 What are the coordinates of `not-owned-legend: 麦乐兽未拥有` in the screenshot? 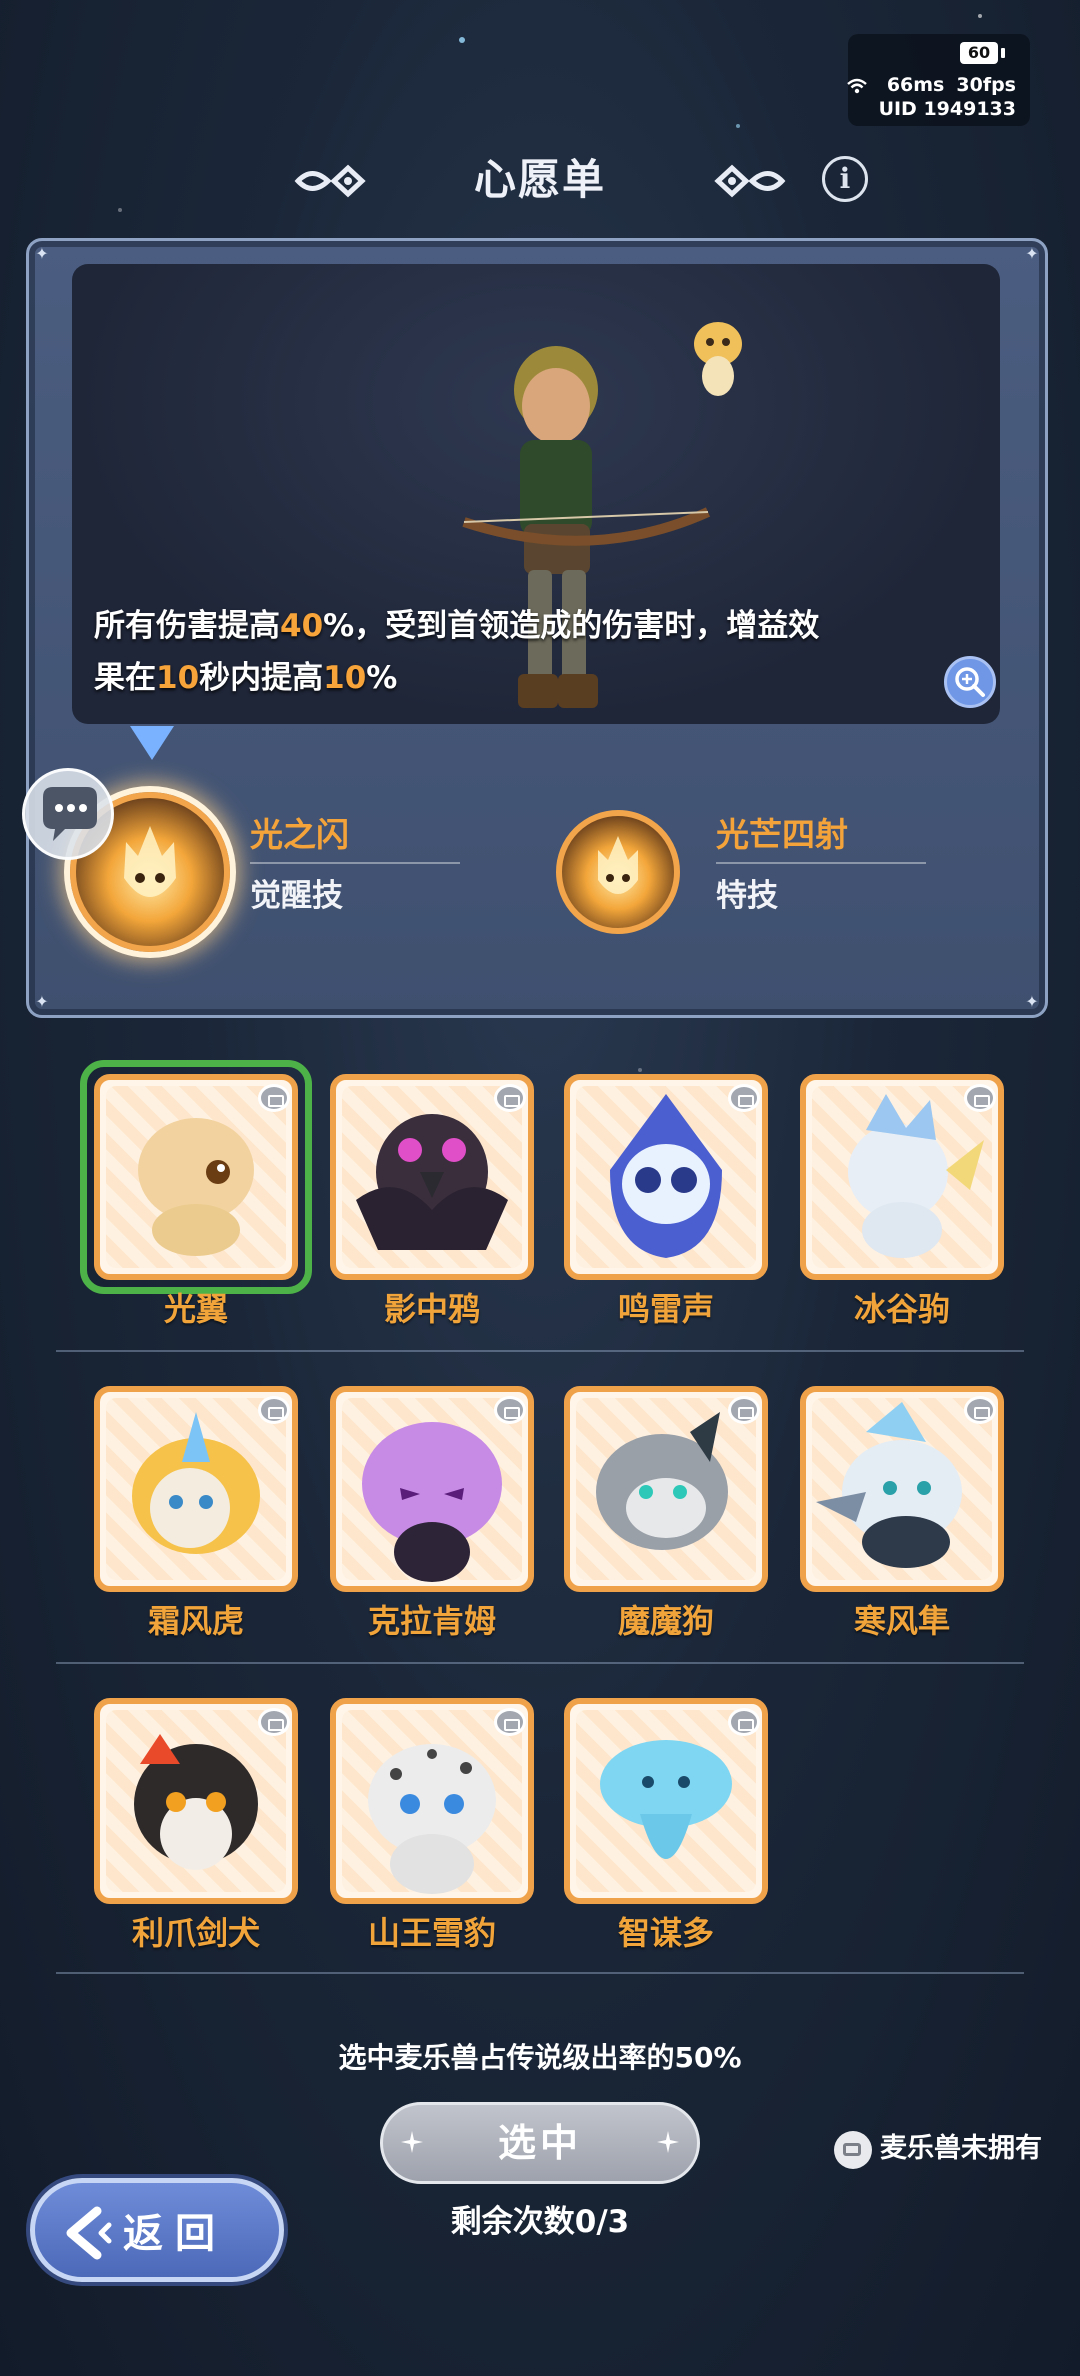 It's located at (938, 2147).